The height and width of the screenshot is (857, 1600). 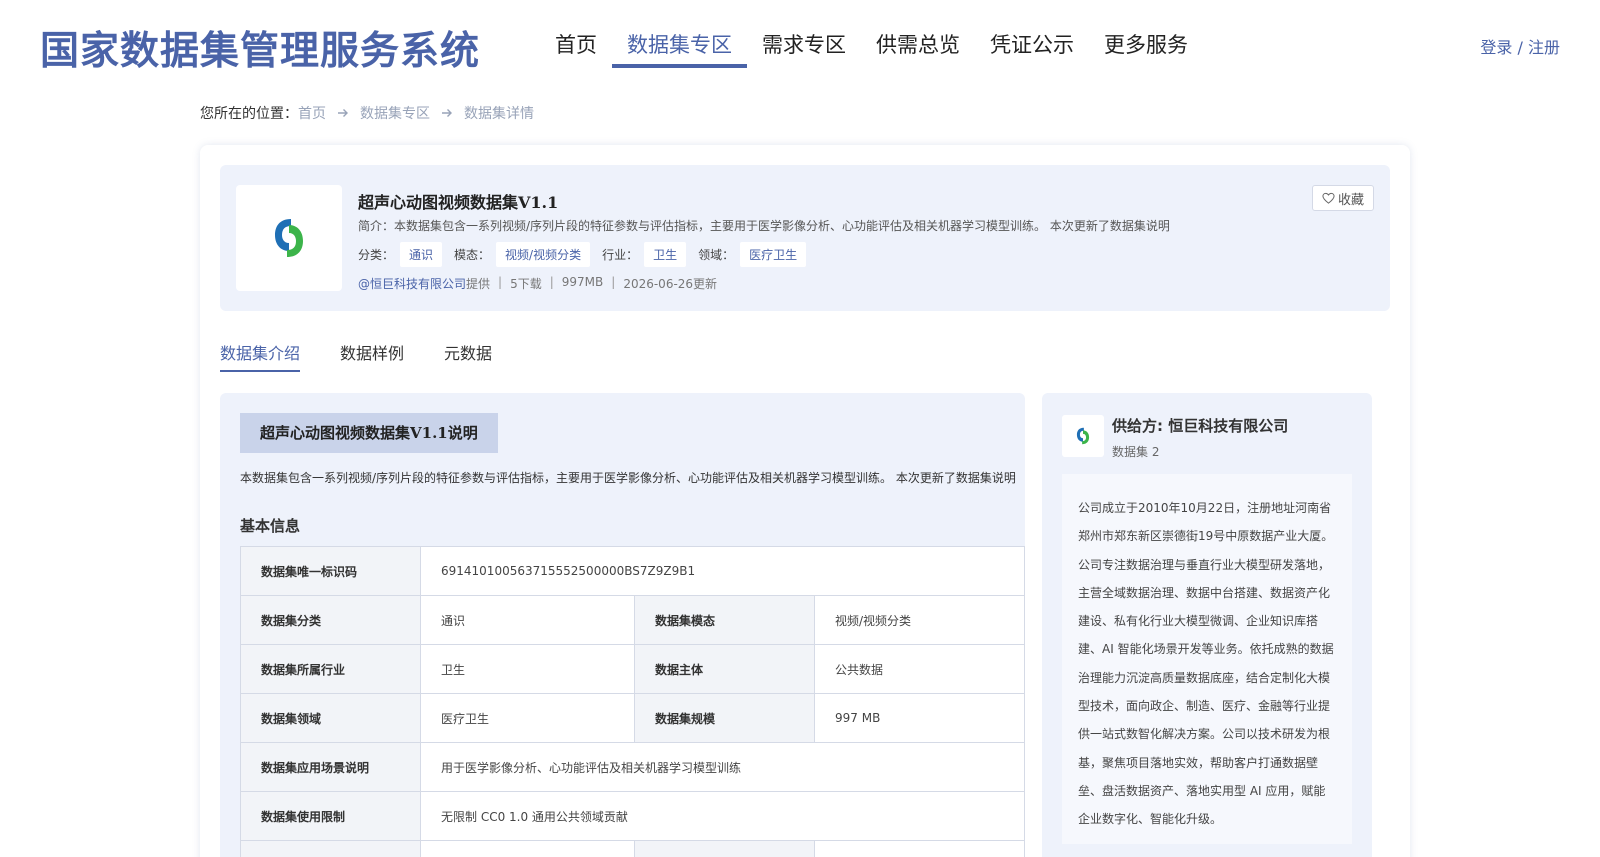 I want to click on tab-introduction: 数据集介绍, so click(x=260, y=356).